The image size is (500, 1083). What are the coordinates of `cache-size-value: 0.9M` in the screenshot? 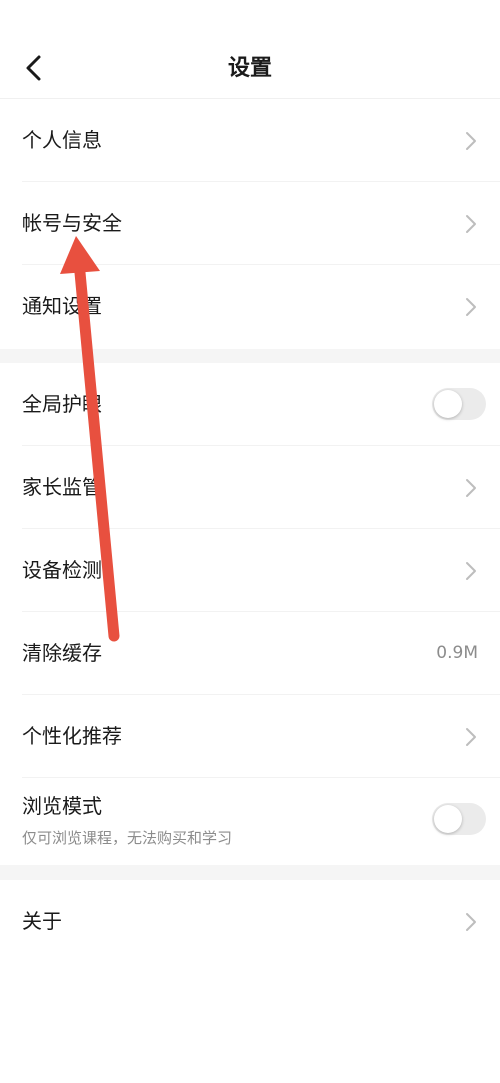 It's located at (457, 653).